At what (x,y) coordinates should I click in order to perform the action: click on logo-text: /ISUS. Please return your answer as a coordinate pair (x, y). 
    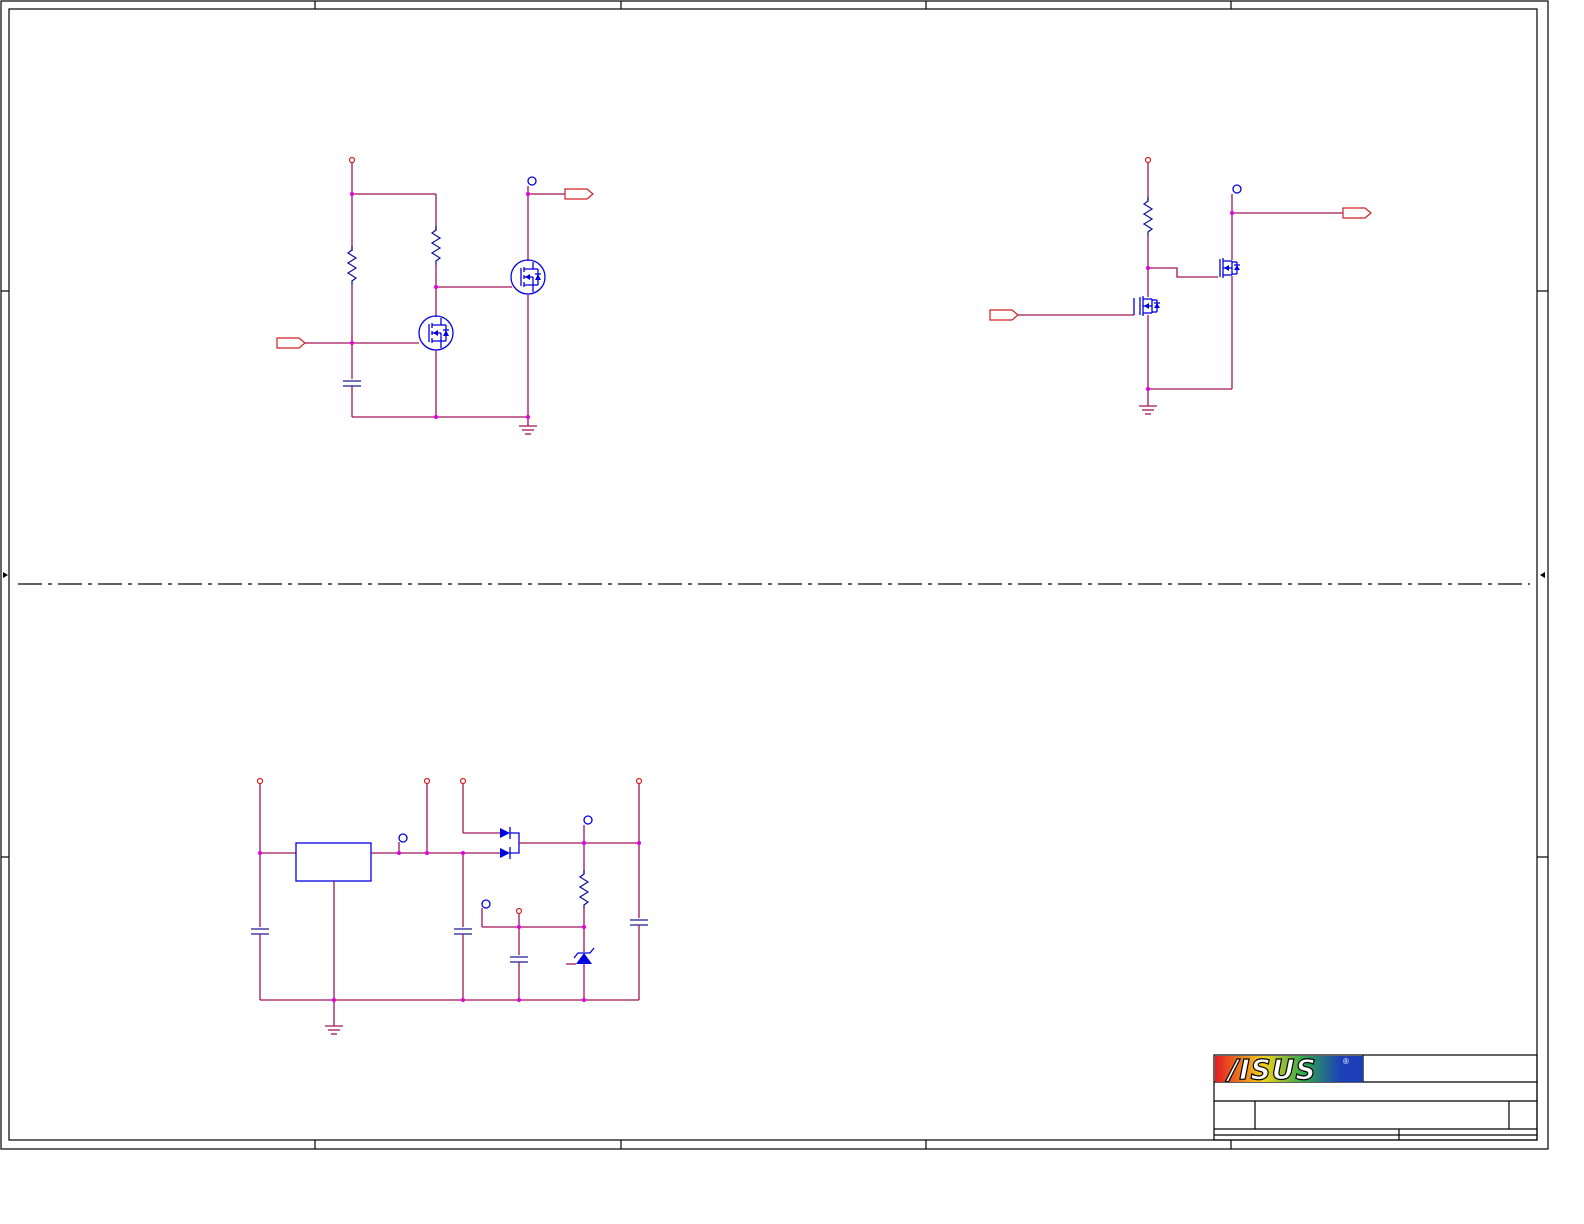
    Looking at the image, I should click on (1271, 1069).